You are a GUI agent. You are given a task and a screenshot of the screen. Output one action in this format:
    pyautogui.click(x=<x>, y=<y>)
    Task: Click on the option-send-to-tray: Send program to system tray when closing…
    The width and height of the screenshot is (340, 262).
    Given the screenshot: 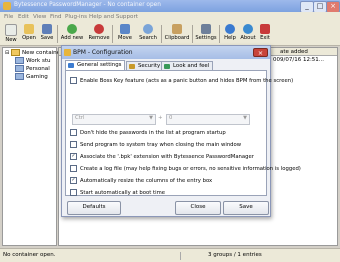 What is the action you would take?
    pyautogui.click(x=155, y=144)
    